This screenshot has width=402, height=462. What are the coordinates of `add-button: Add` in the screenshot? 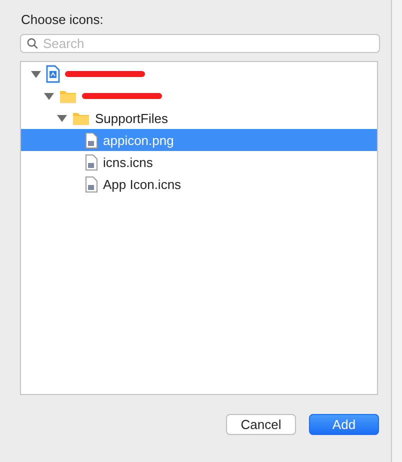 It's located at (344, 424).